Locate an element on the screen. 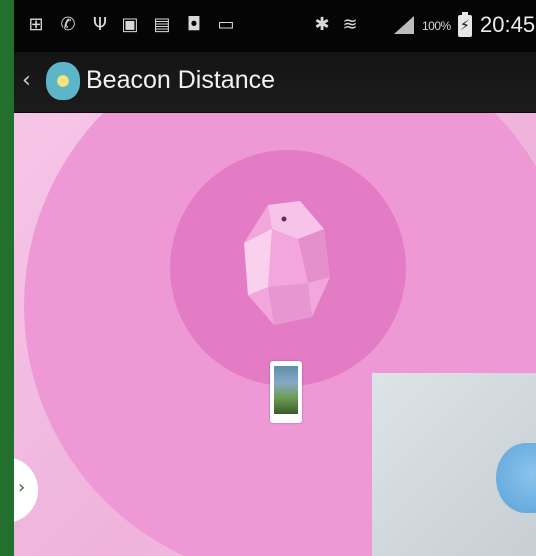  blue-beacon-icon is located at coordinates (516, 478).